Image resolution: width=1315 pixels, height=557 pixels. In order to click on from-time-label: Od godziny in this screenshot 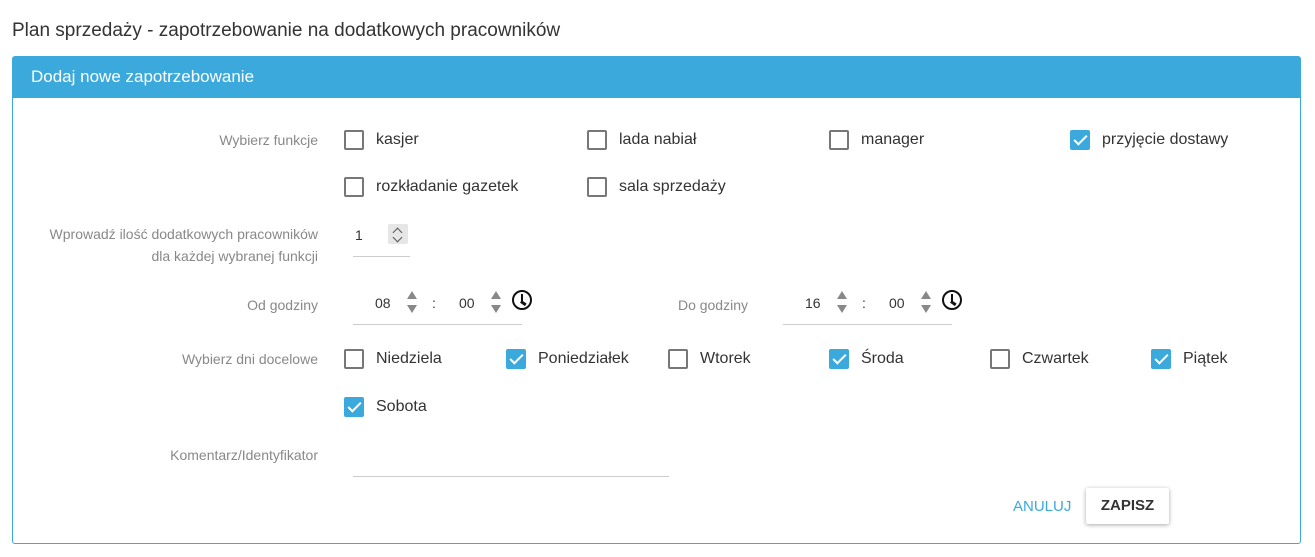, I will do `click(282, 305)`.